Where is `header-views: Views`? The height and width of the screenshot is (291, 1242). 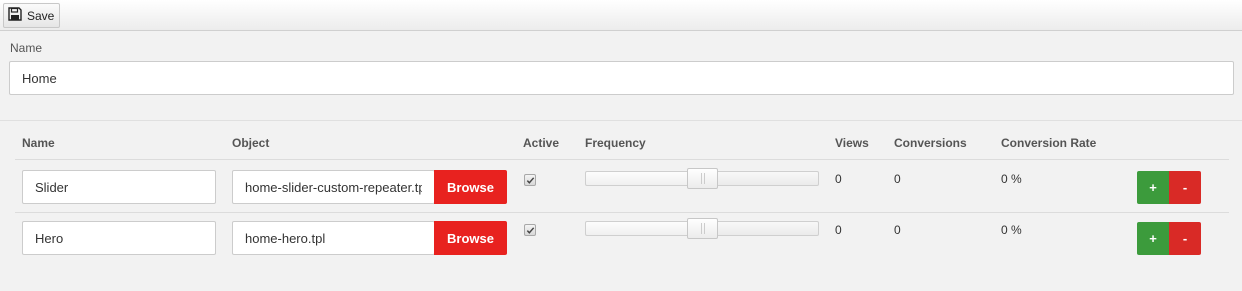 header-views: Views is located at coordinates (852, 143).